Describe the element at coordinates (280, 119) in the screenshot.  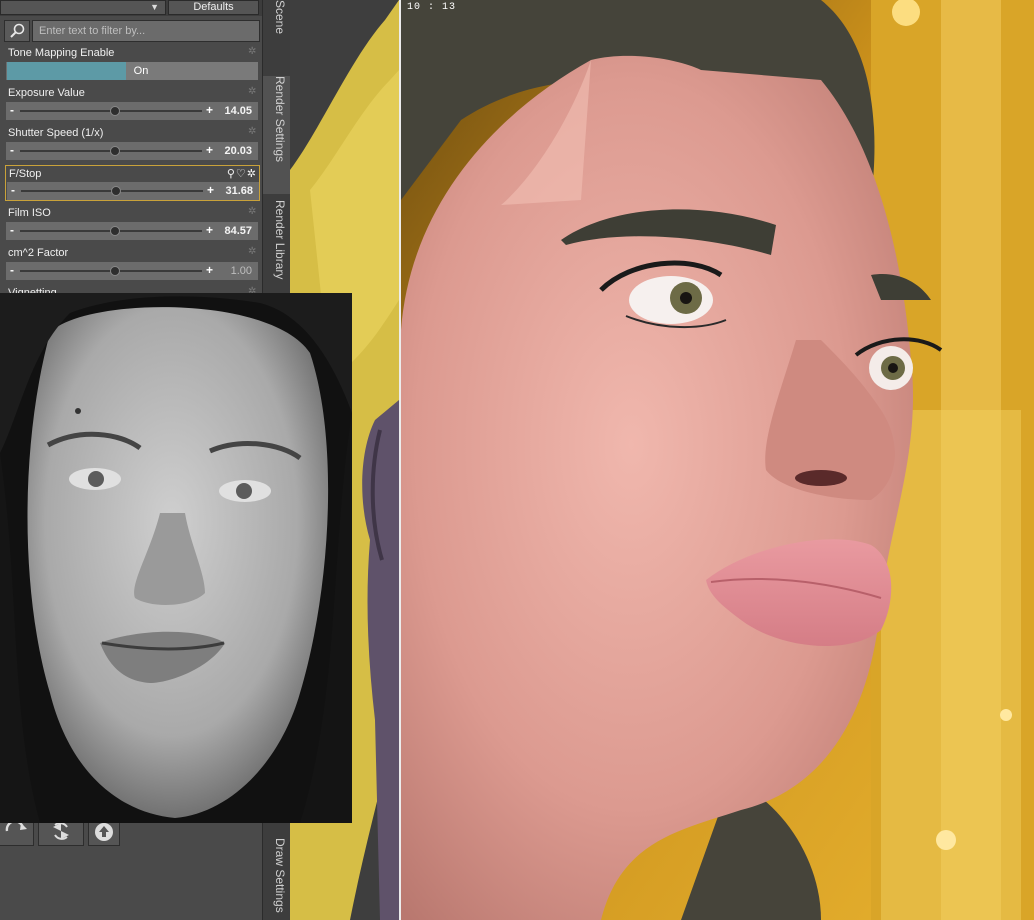
I see `tab-label: Render Settings` at that location.